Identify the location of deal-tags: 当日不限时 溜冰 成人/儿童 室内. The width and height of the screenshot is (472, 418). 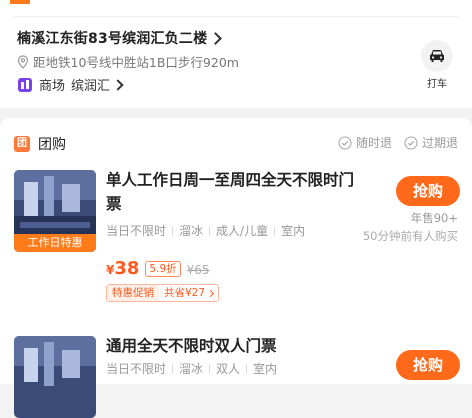
(205, 230).